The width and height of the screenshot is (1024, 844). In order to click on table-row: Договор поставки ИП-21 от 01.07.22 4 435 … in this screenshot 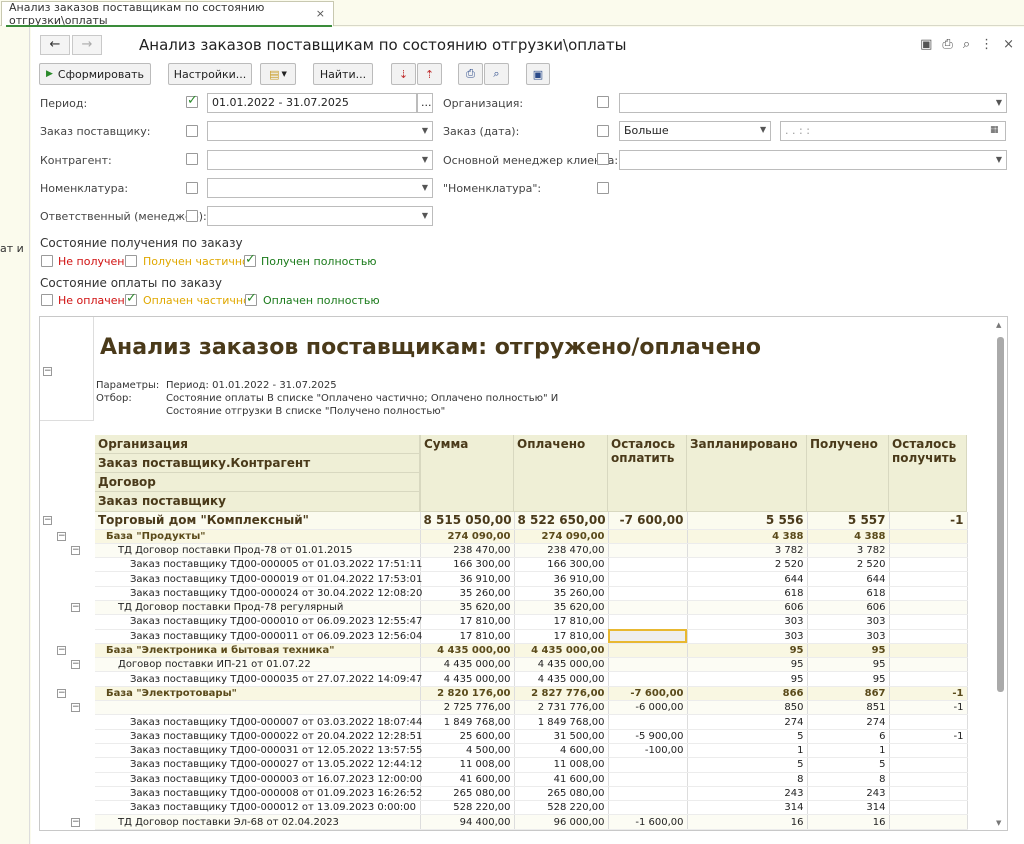, I will do `click(531, 665)`.